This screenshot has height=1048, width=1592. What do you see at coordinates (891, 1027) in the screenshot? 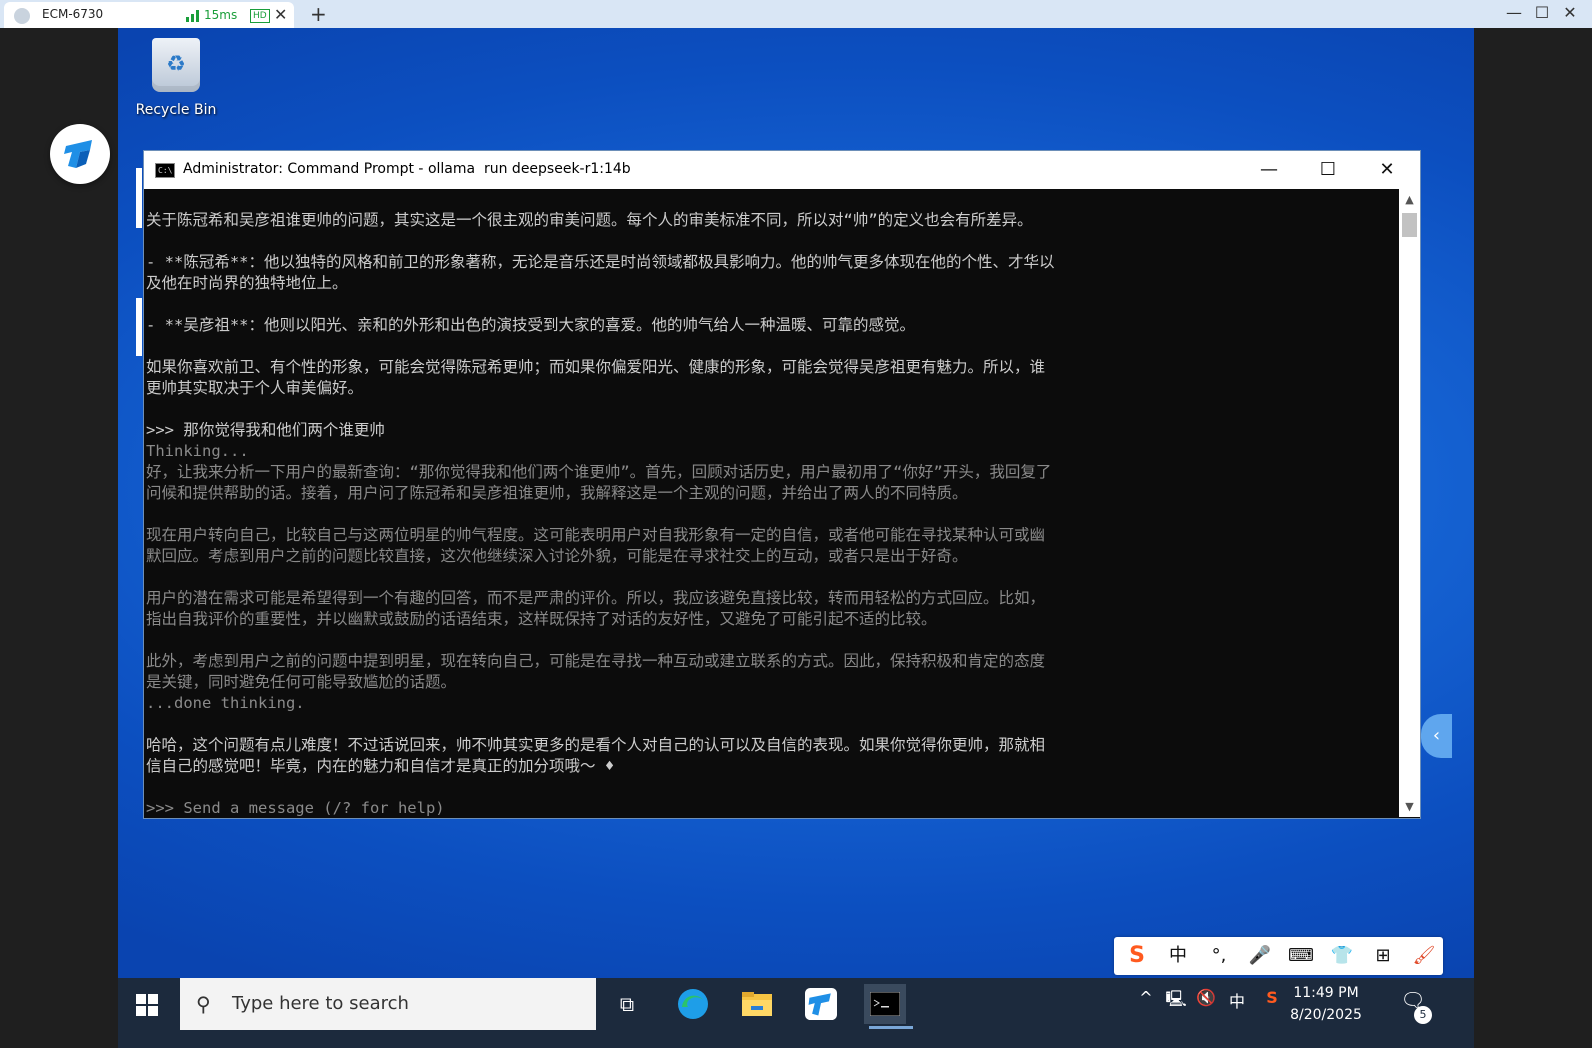
I see `active-app-indicator` at bounding box center [891, 1027].